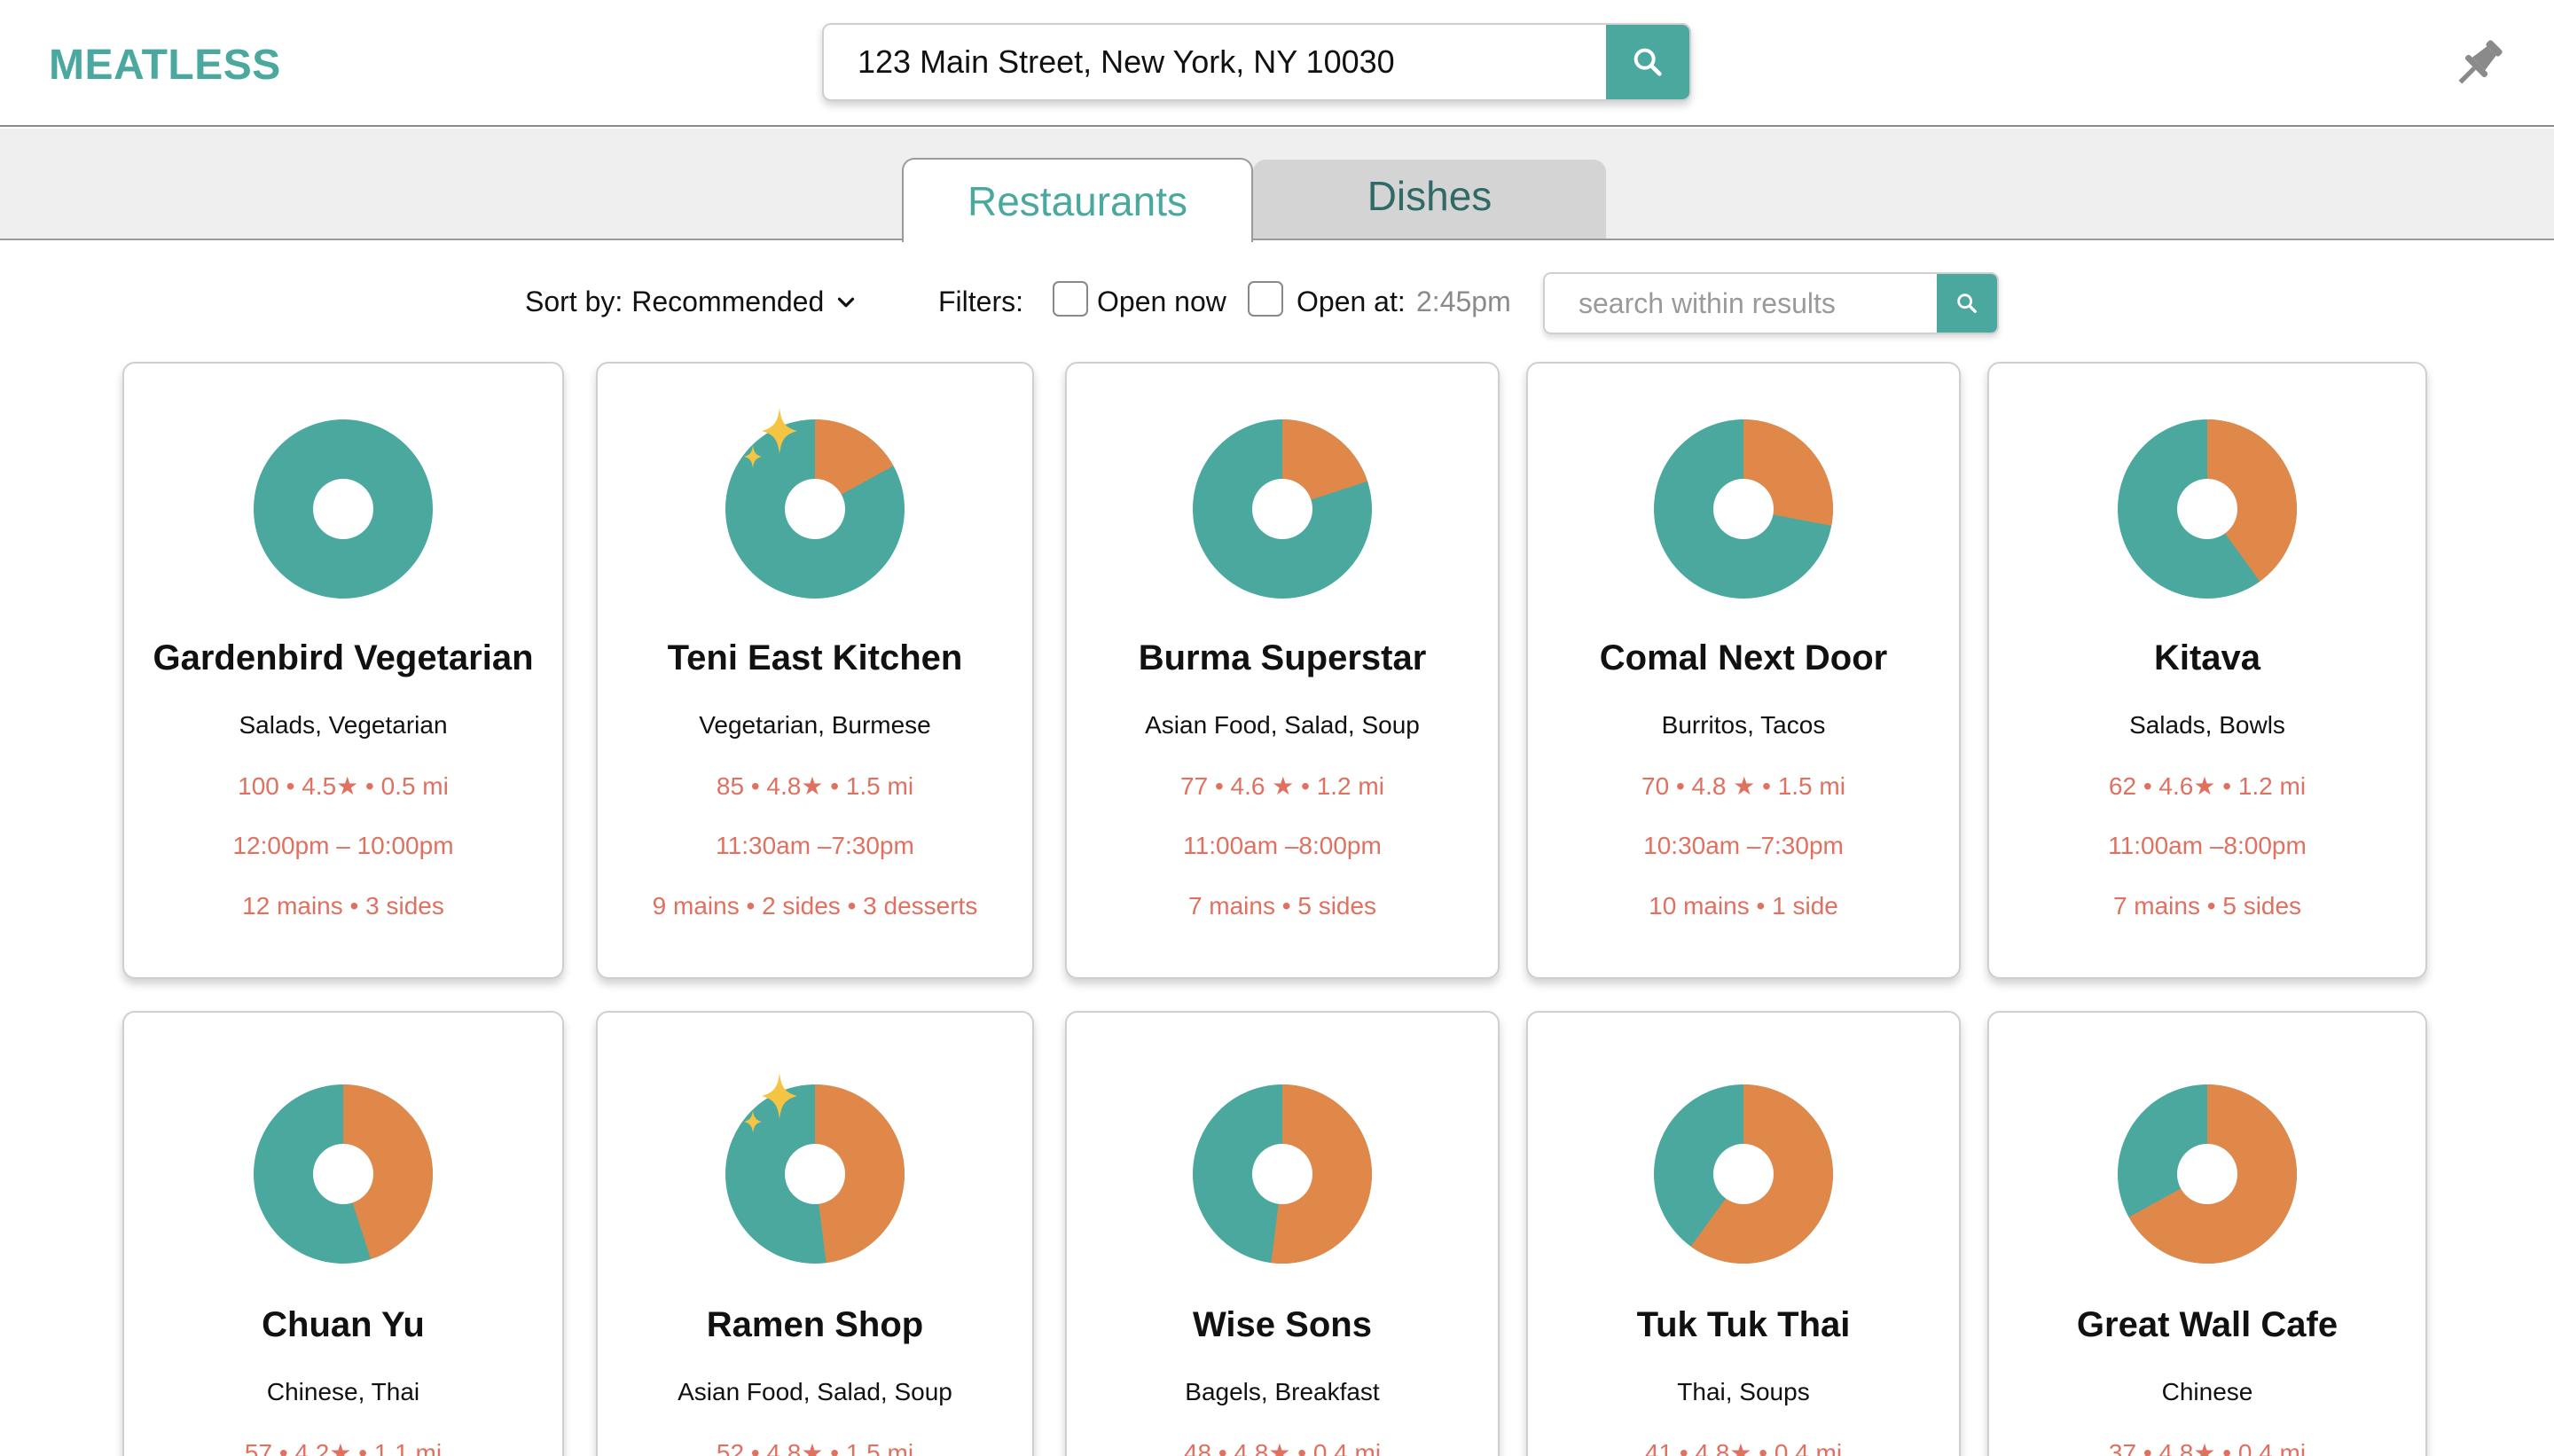 This screenshot has width=2554, height=1456. What do you see at coordinates (343, 725) in the screenshot?
I see `restaurant-cuisine: Salads, Vegetarian` at bounding box center [343, 725].